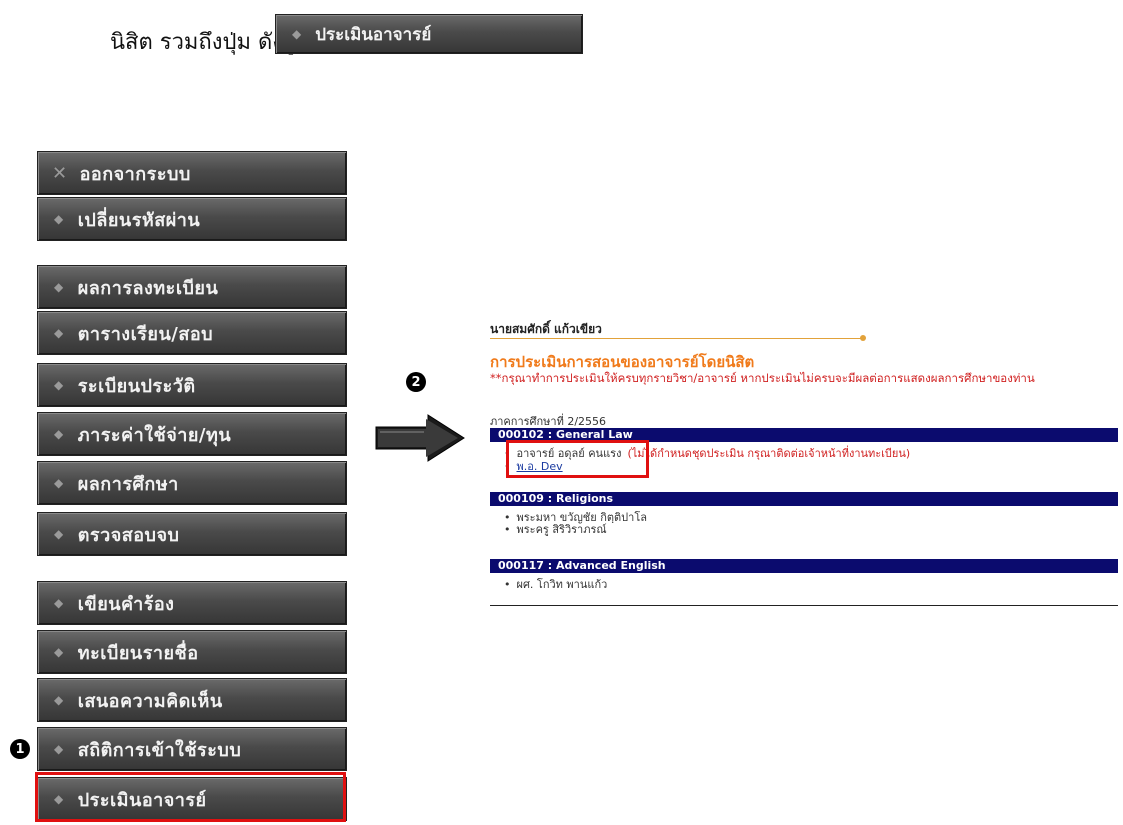 This screenshot has height=825, width=1123. I want to click on evaluate-button-highlight, so click(190, 797).